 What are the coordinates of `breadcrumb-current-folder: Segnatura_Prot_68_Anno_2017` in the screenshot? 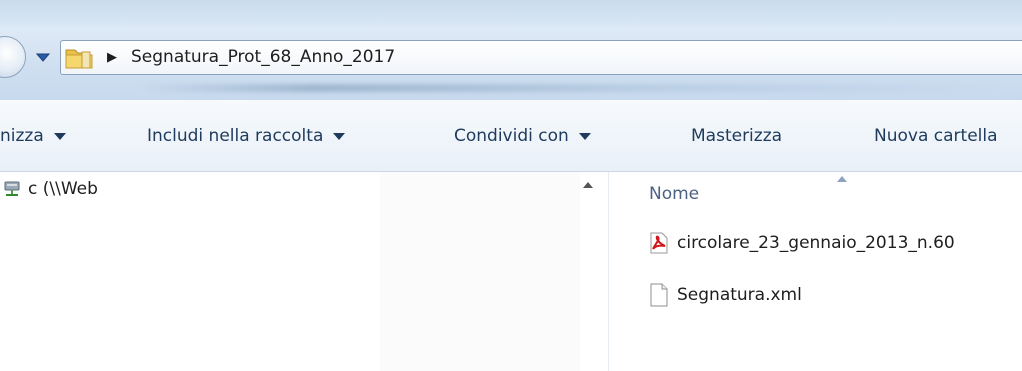 It's located at (263, 57).